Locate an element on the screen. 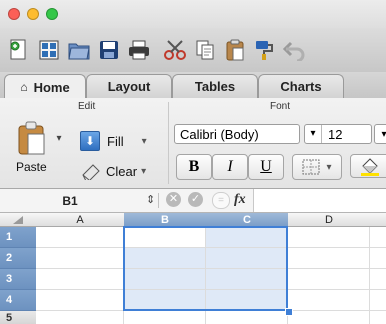 This screenshot has height=324, width=386. cell-b4 is located at coordinates (165, 300).